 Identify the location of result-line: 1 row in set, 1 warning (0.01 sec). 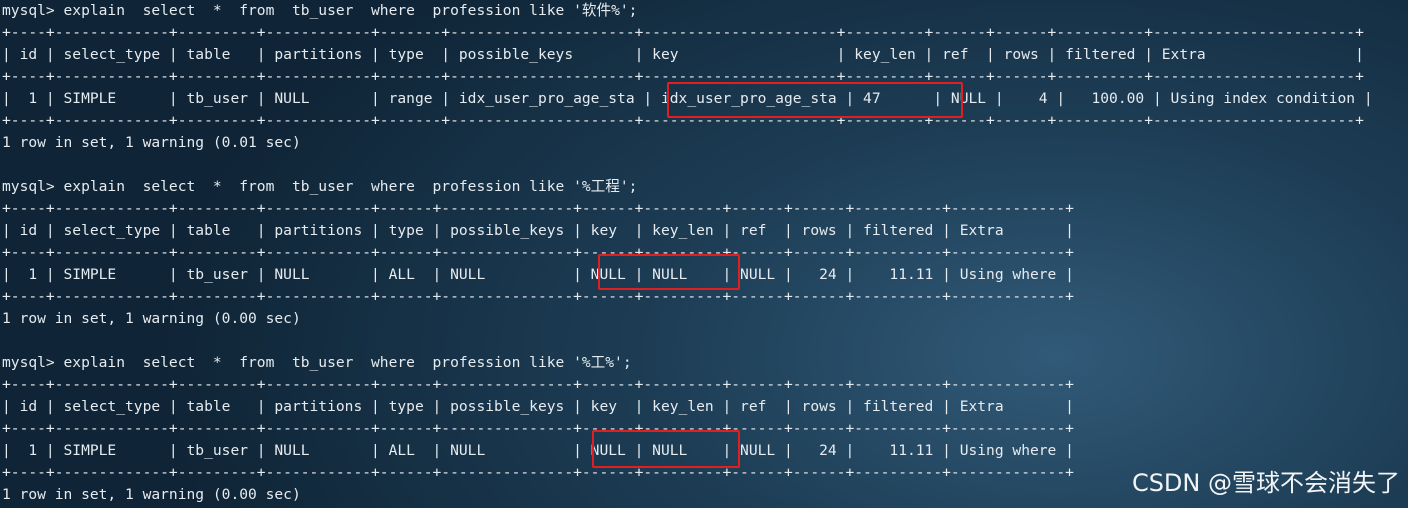
(151, 142).